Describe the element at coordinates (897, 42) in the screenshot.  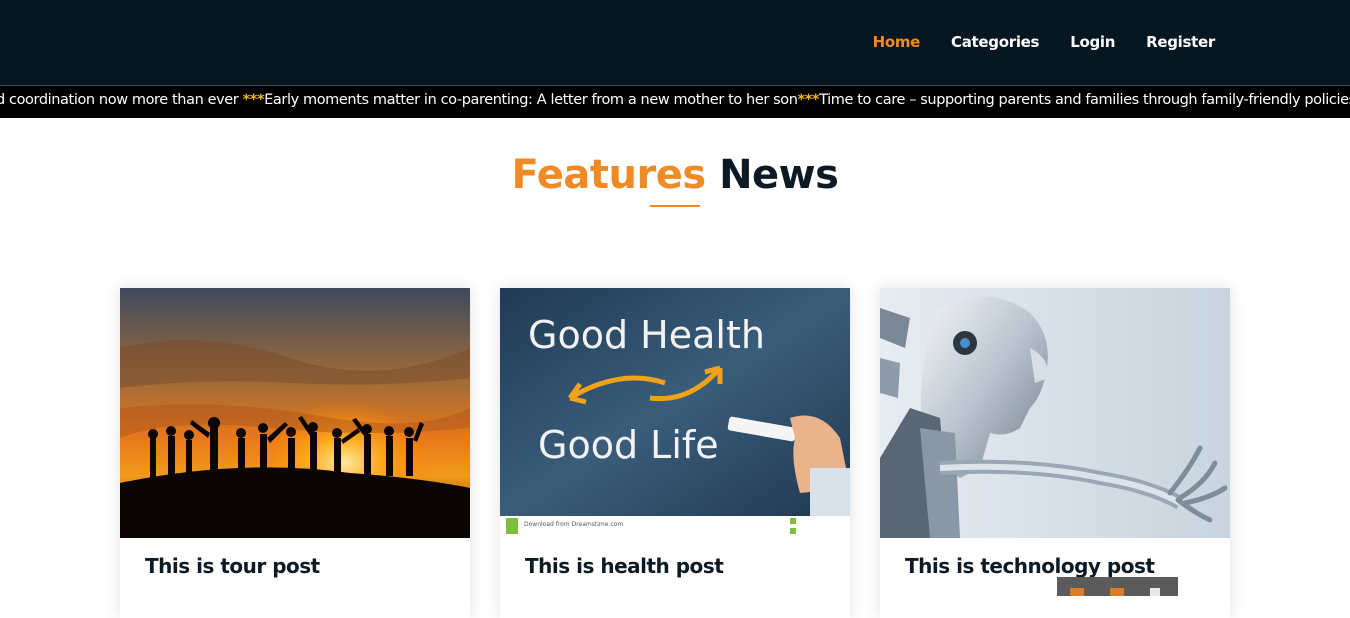
I see `nav-home: Home` at that location.